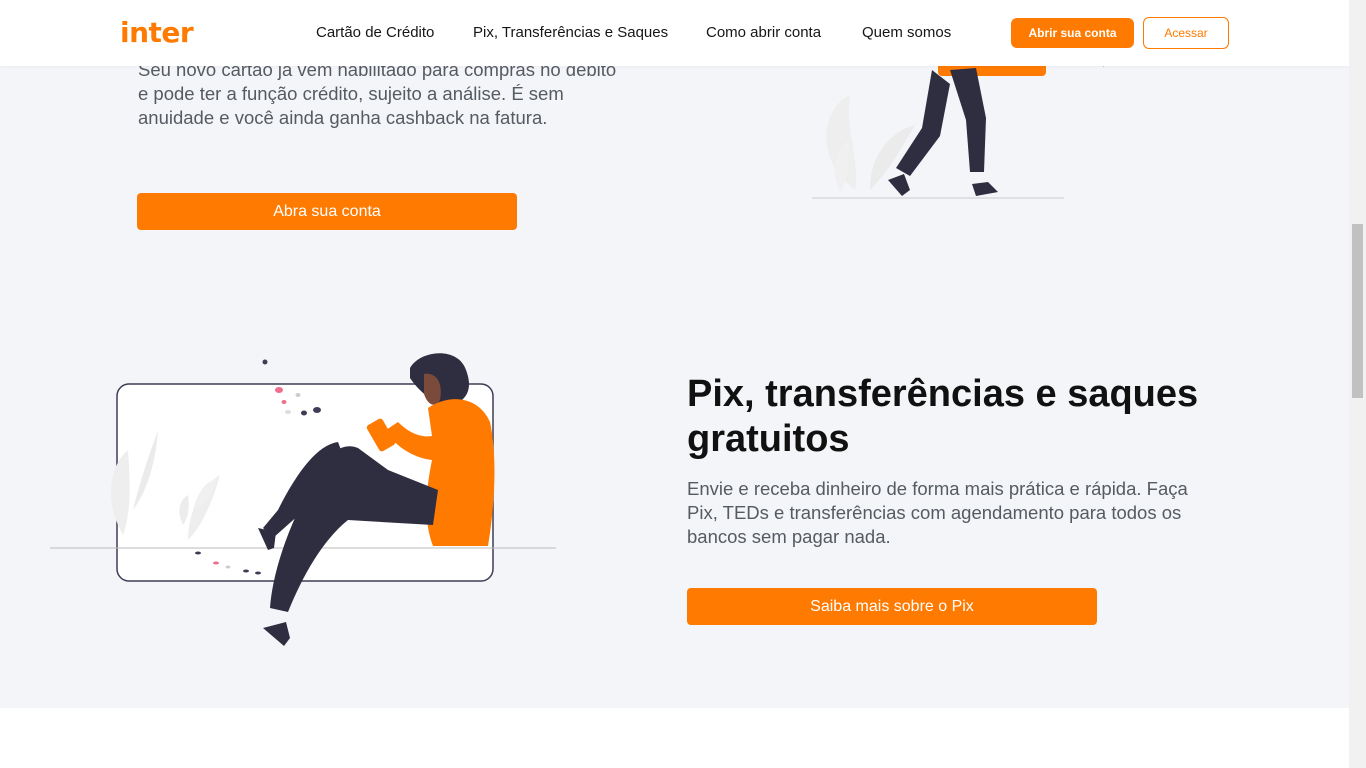 This screenshot has width=1366, height=768. What do you see at coordinates (157, 32) in the screenshot?
I see `inter-logo: inter` at bounding box center [157, 32].